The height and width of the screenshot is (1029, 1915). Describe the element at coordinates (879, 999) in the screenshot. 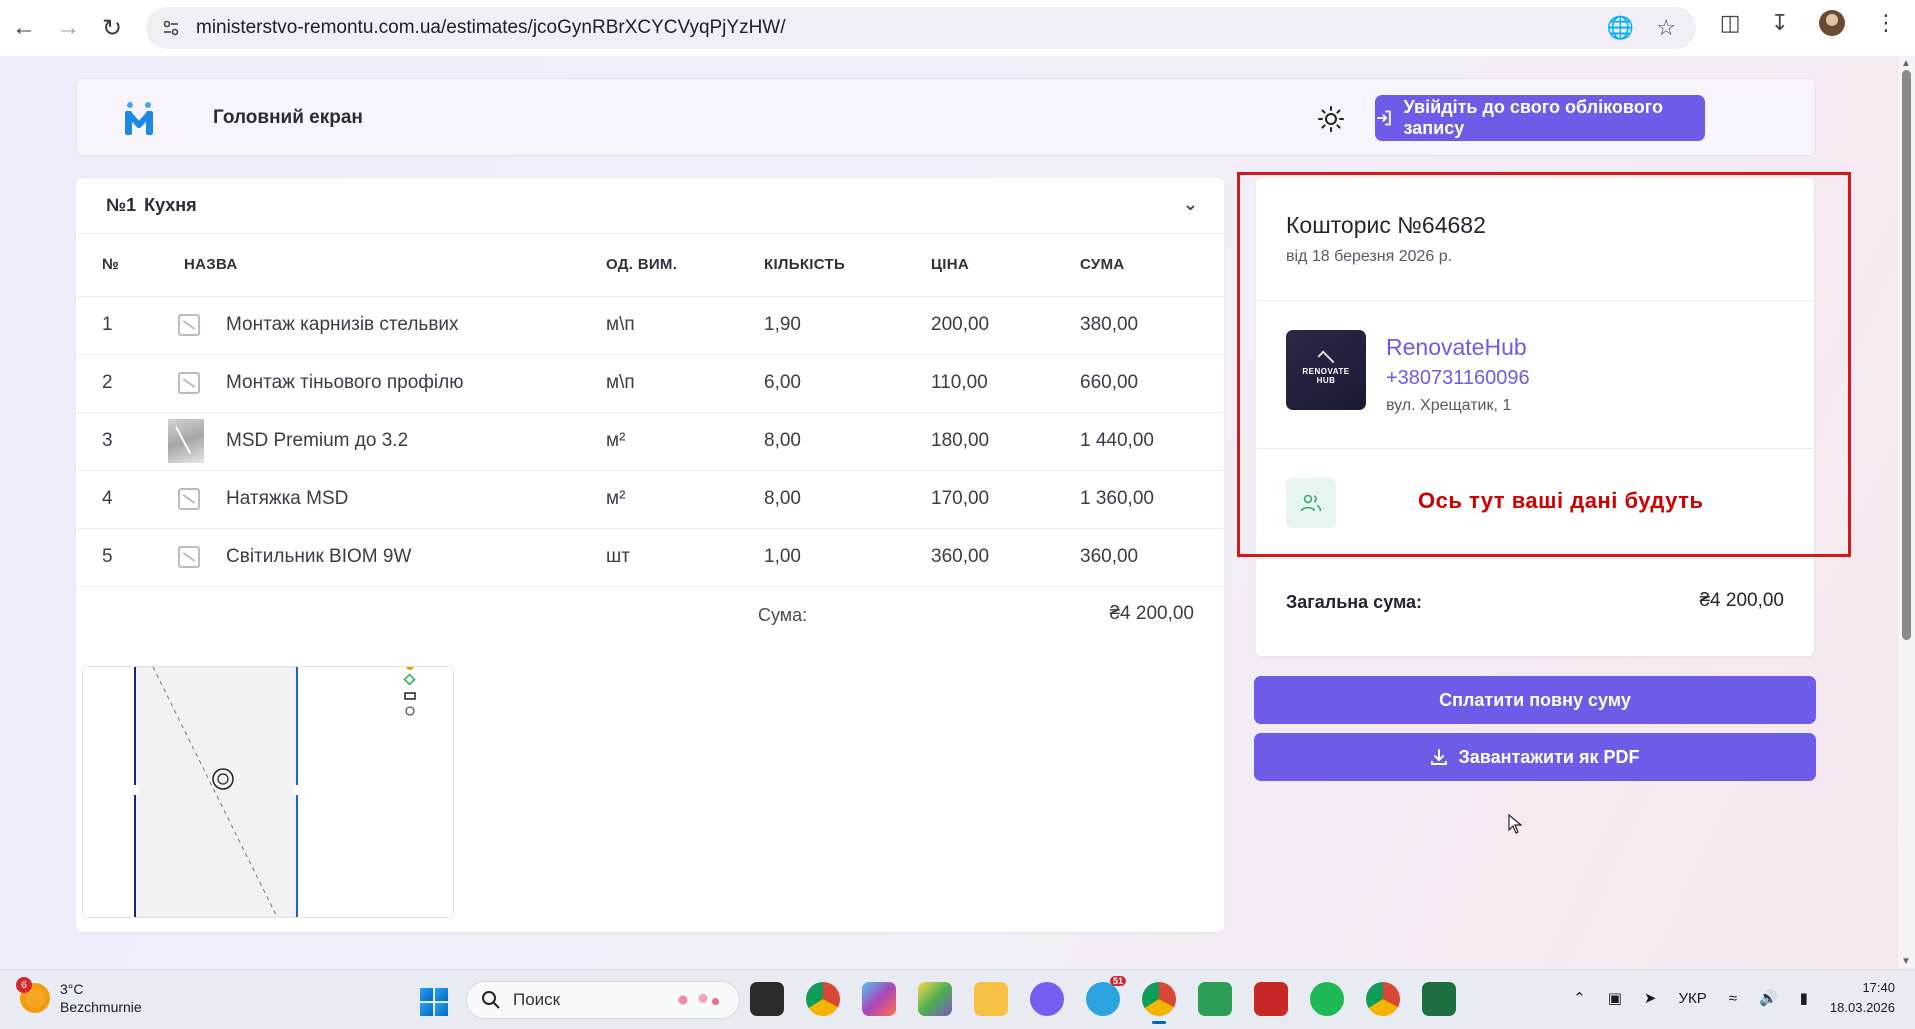

I see `copilot-icon` at that location.